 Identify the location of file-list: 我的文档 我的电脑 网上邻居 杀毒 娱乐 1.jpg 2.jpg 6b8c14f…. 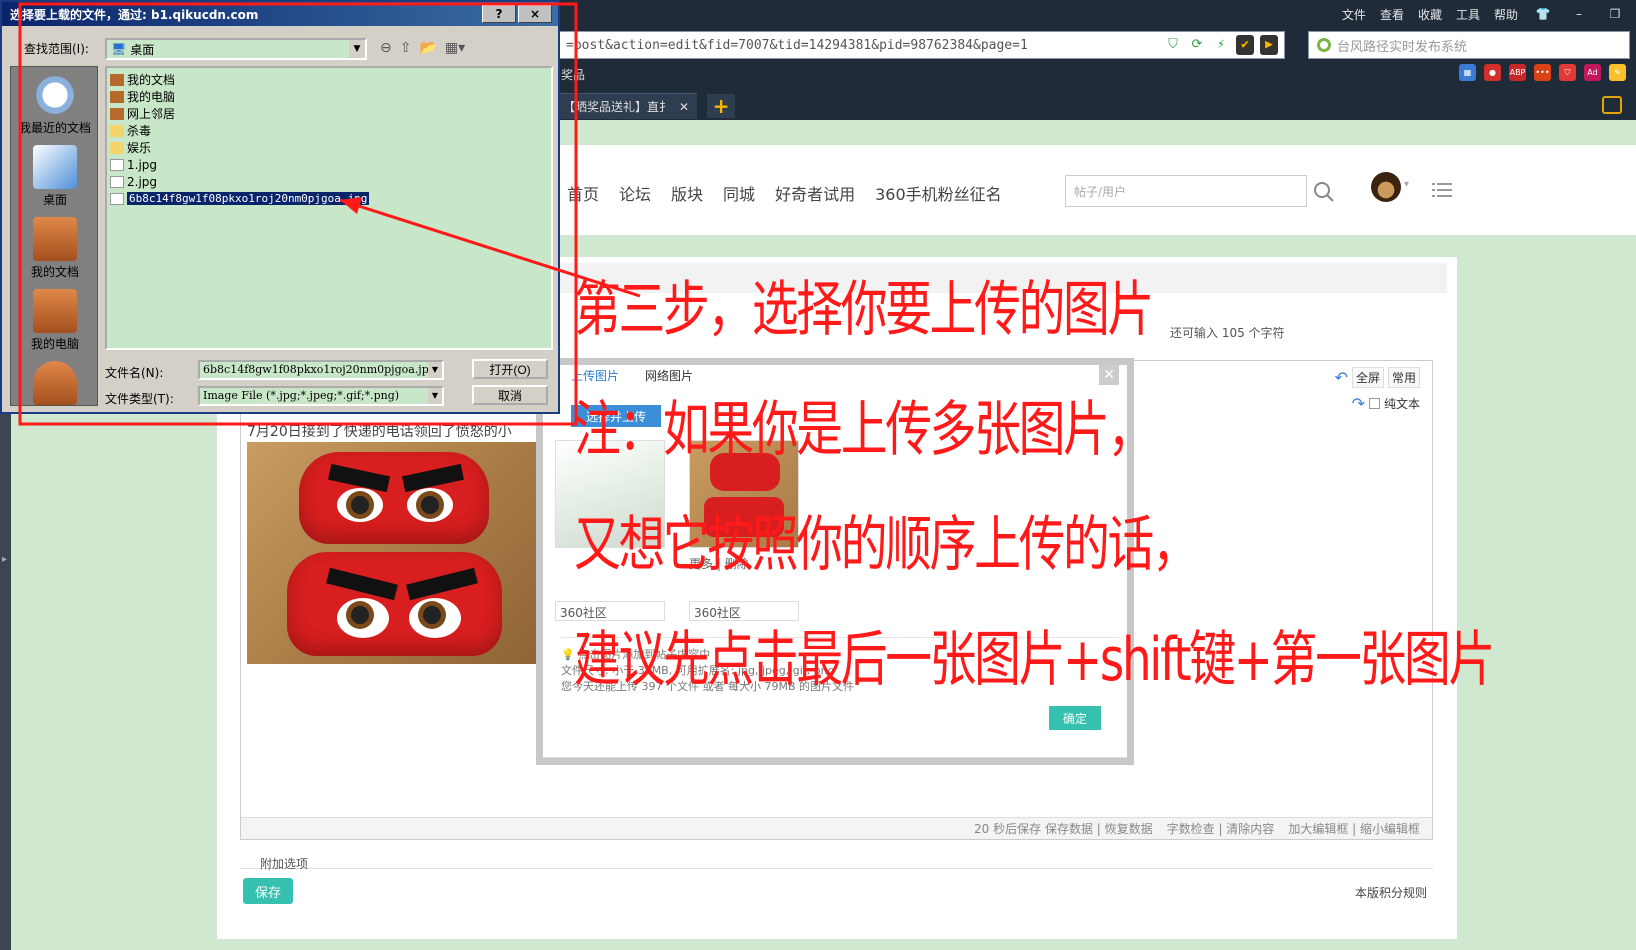
(329, 208).